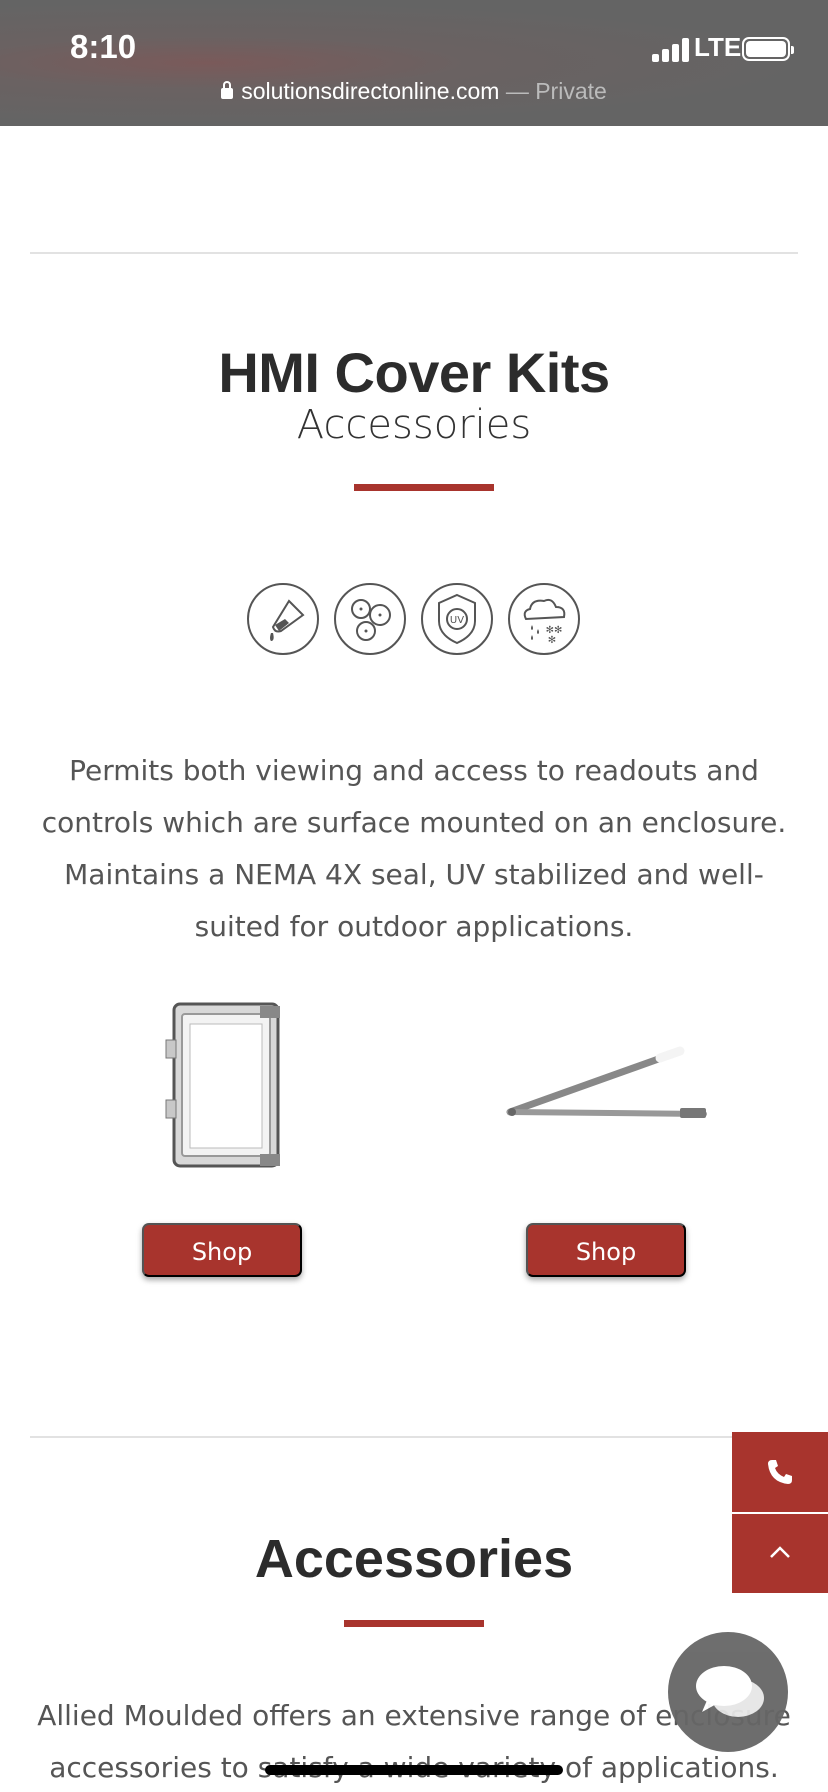 The width and height of the screenshot is (828, 1792). Describe the element at coordinates (544, 619) in the screenshot. I see `weather-resistant-icon: ✻✻ ✻` at that location.